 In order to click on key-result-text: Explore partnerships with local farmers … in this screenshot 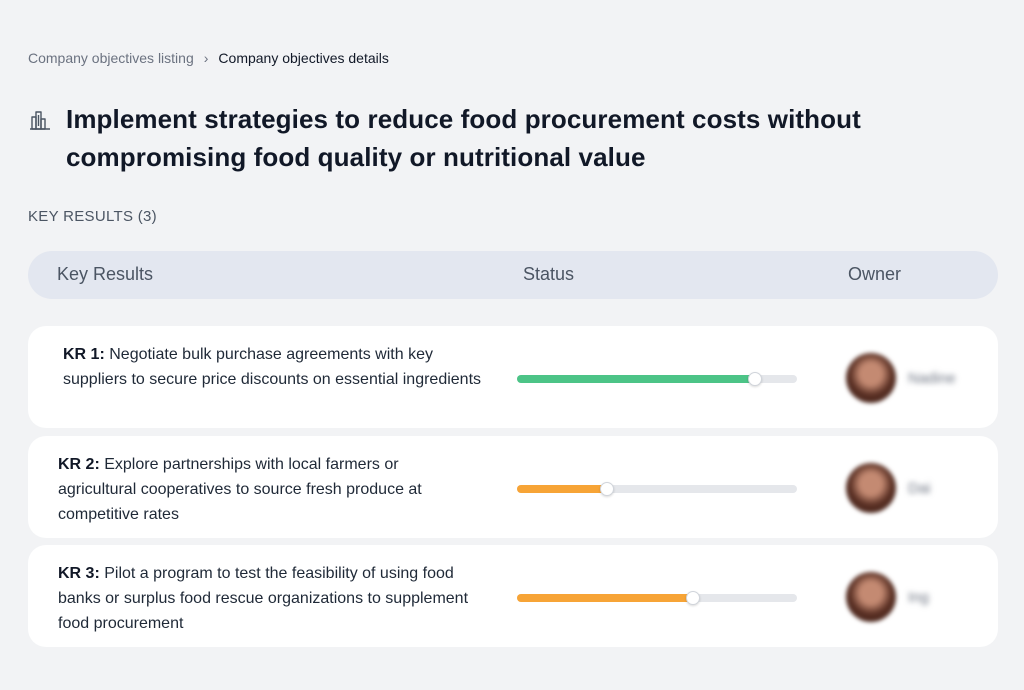, I will do `click(240, 489)`.